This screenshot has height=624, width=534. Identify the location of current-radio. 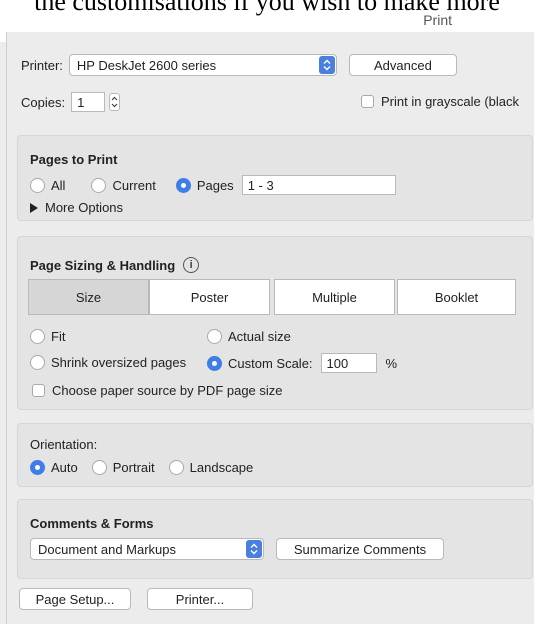
(99, 185).